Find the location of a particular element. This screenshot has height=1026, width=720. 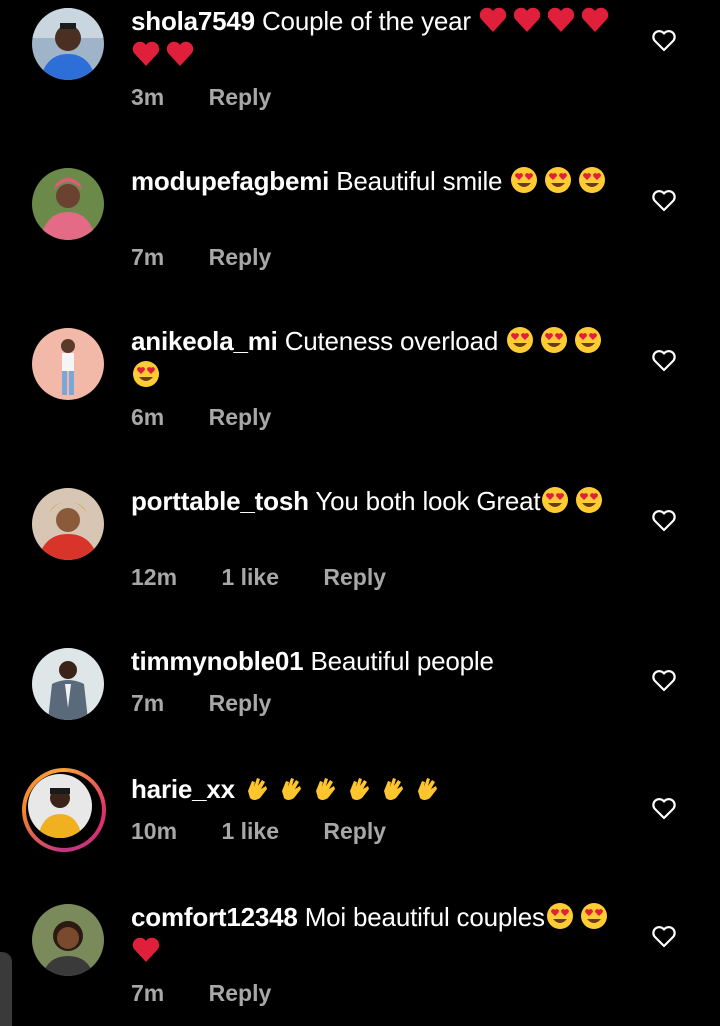

story-ring is located at coordinates (64, 810).